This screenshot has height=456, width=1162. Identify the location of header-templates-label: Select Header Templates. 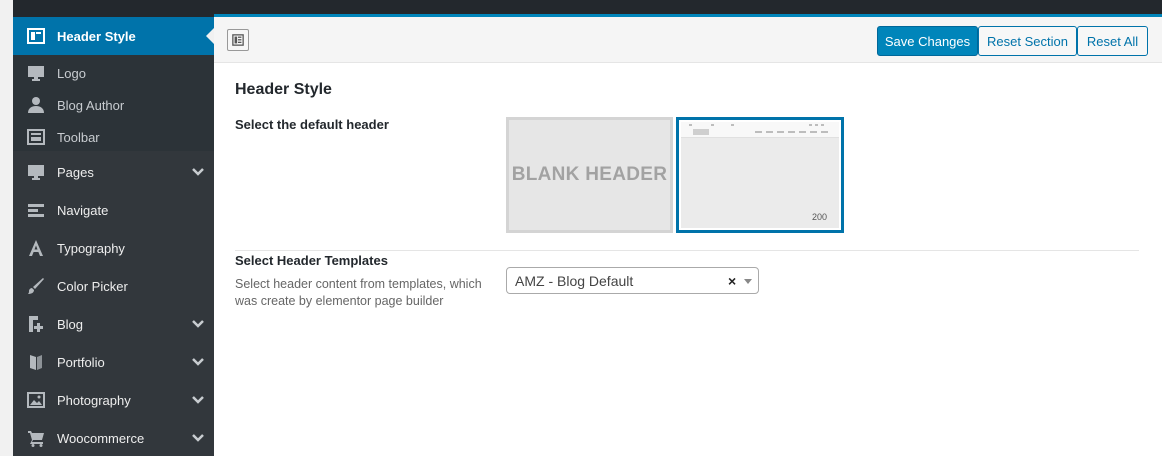
(311, 260).